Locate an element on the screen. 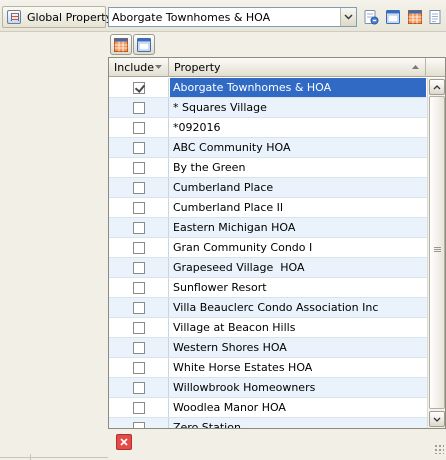 The image size is (446, 460). global-property-value: Aborgate Townhomes & HOA is located at coordinates (191, 17).